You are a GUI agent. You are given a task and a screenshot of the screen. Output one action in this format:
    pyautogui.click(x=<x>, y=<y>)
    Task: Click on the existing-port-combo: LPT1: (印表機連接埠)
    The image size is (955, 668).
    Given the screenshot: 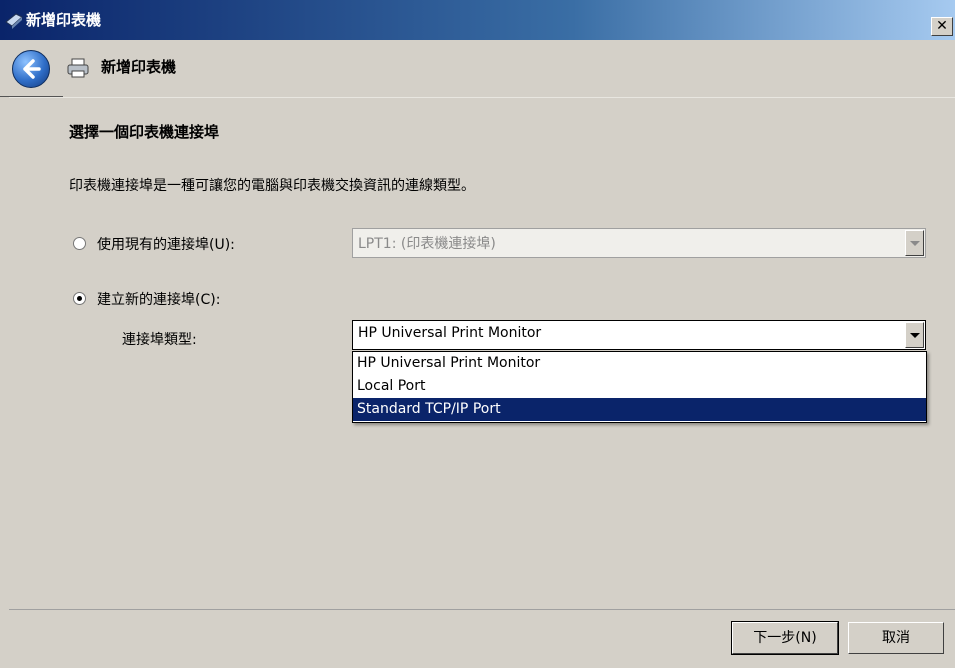 What is the action you would take?
    pyautogui.click(x=639, y=243)
    